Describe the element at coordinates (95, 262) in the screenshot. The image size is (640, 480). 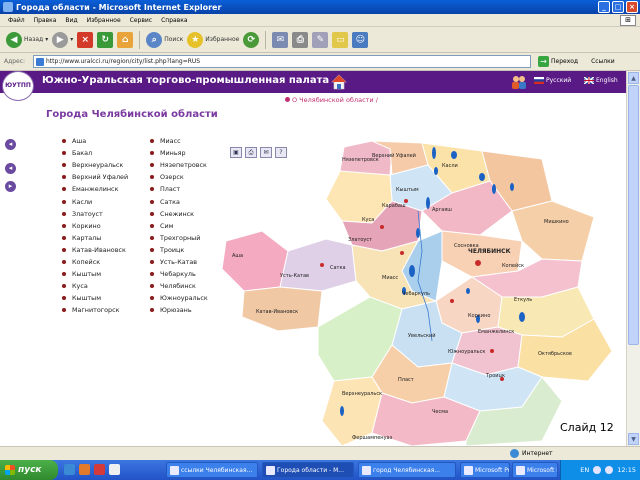
I see `city-link: Копейск` at that location.